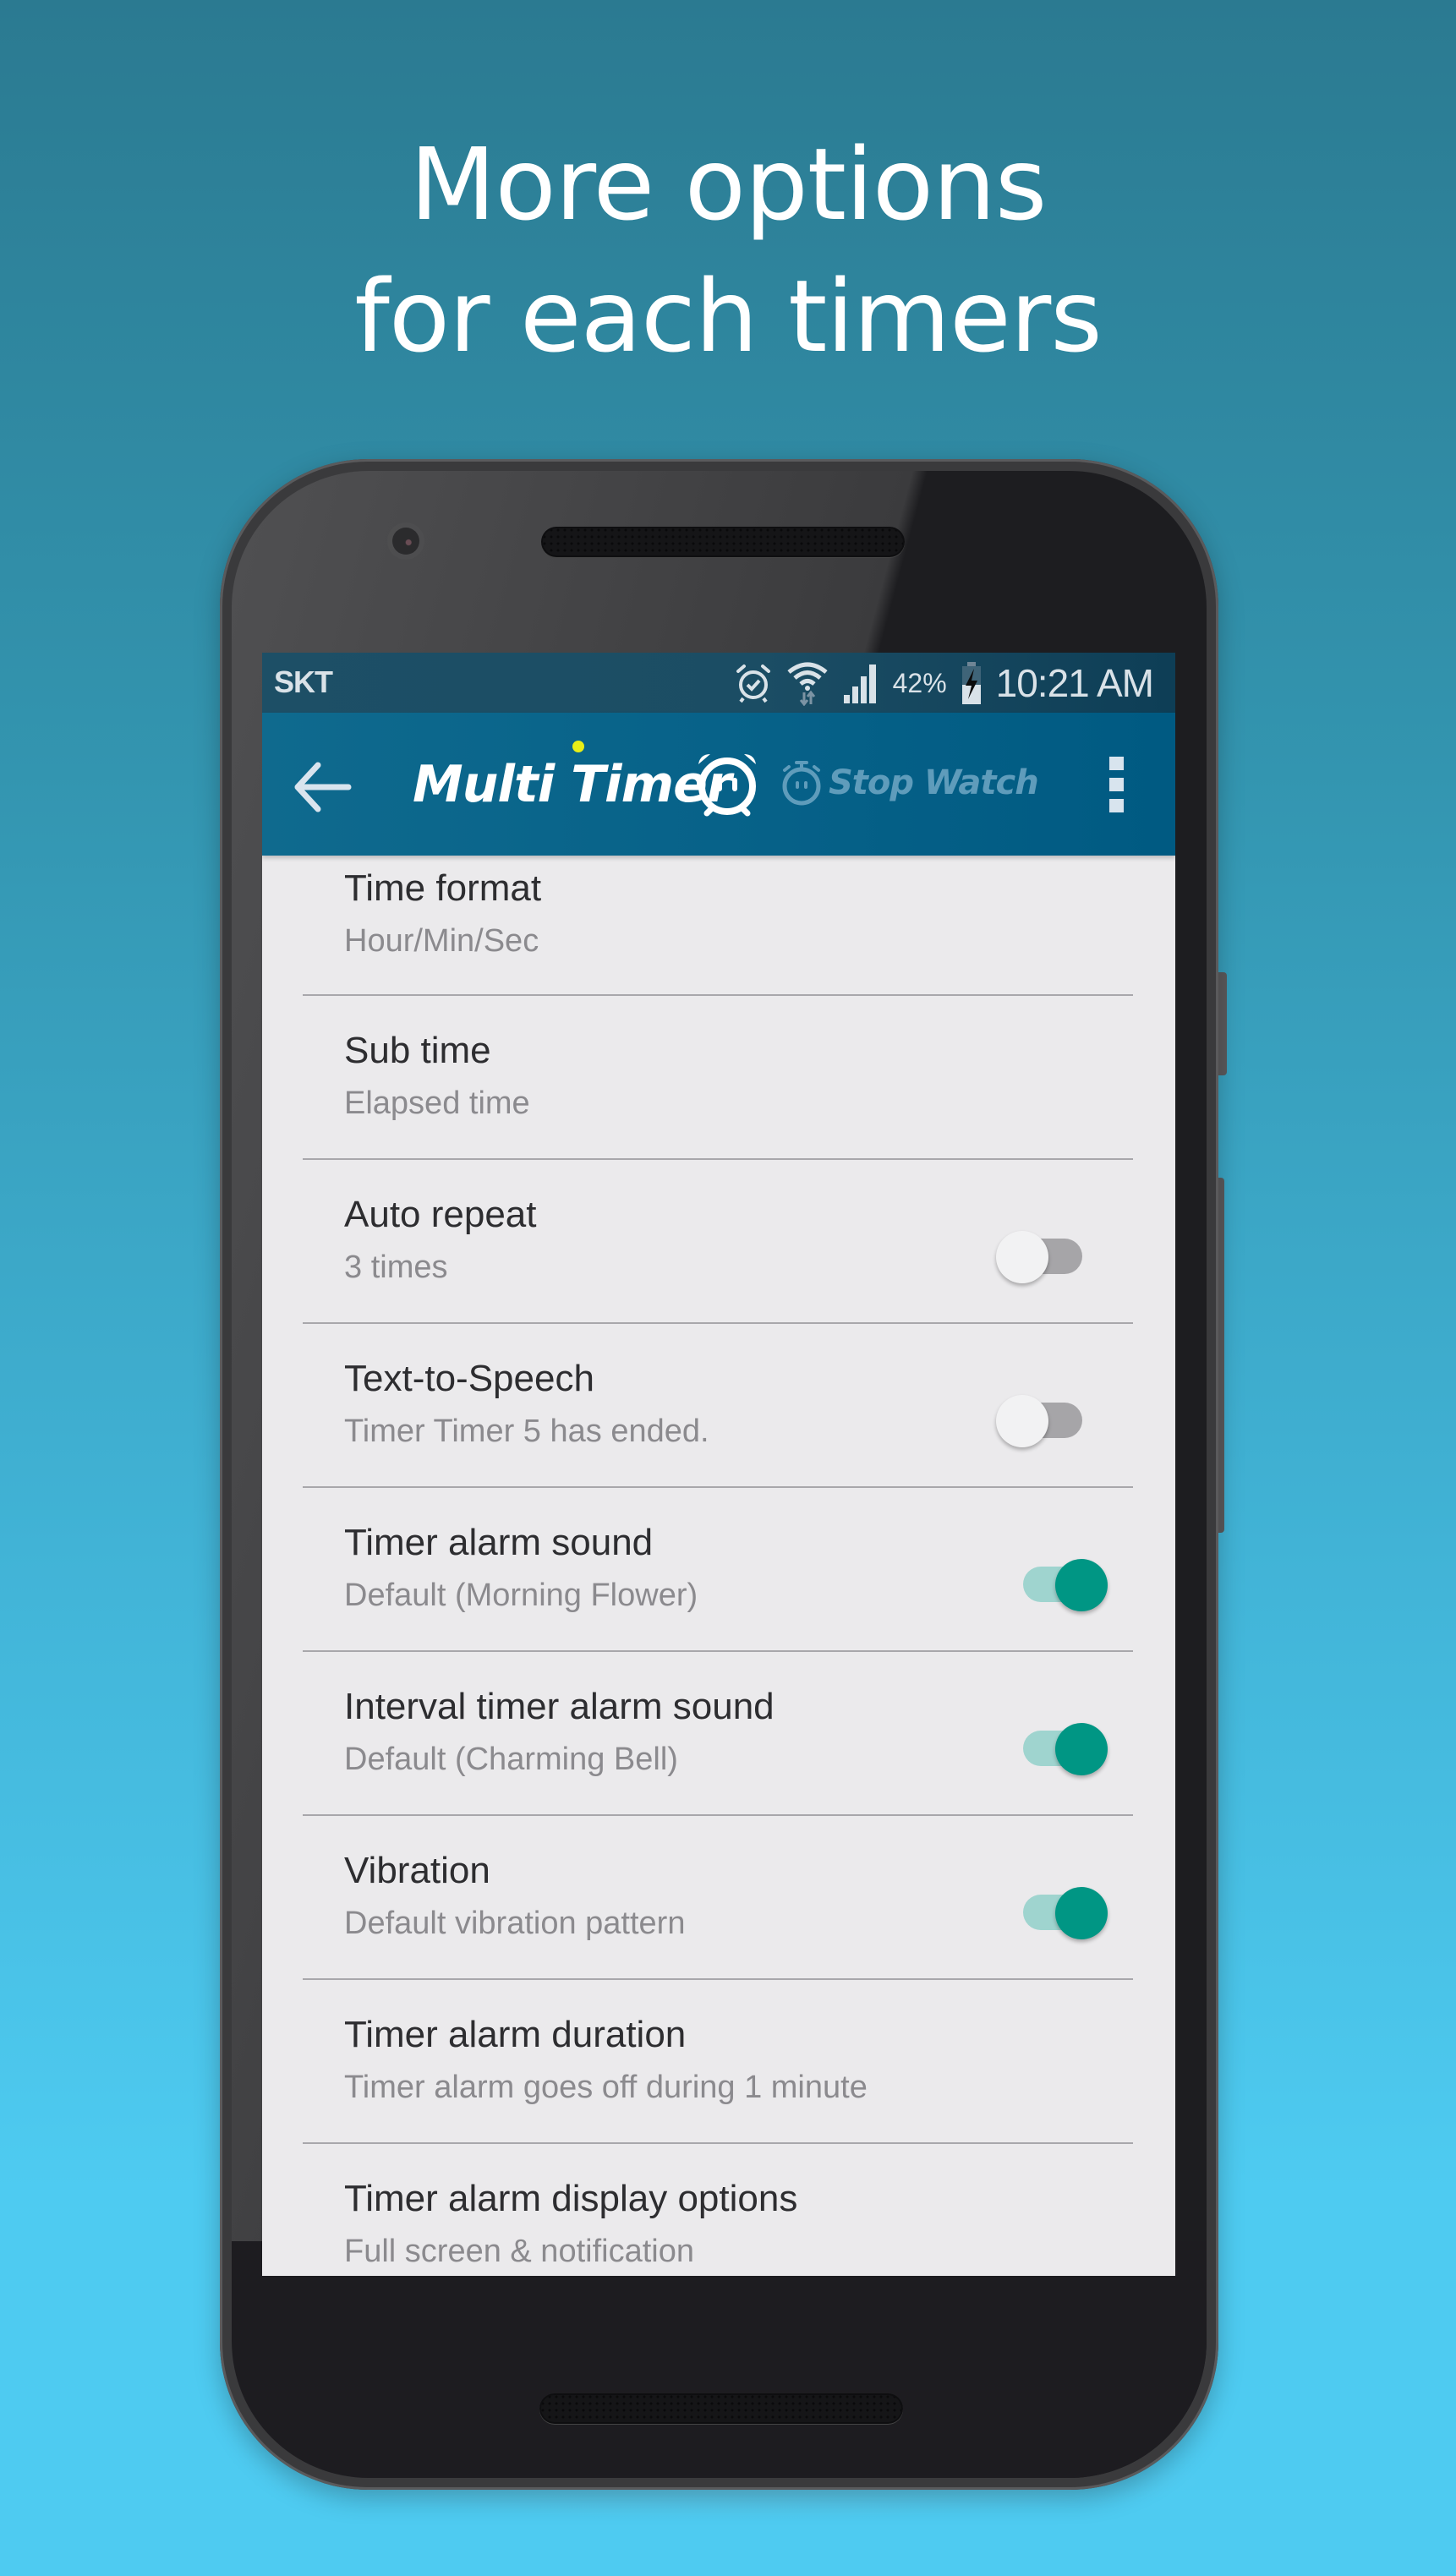  What do you see at coordinates (1222, 1023) in the screenshot?
I see `power-button` at bounding box center [1222, 1023].